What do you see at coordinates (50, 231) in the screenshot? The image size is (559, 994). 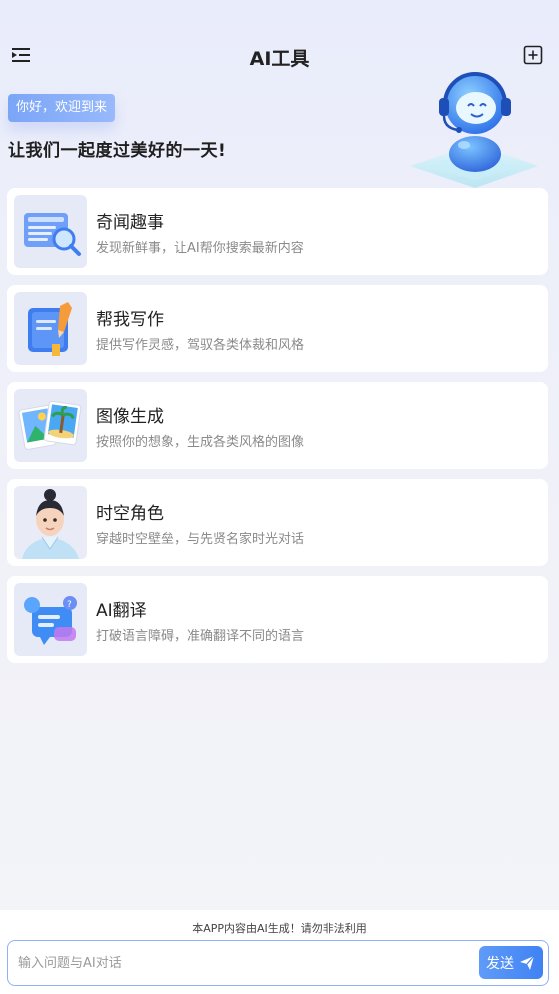 I see `search-document-icon` at bounding box center [50, 231].